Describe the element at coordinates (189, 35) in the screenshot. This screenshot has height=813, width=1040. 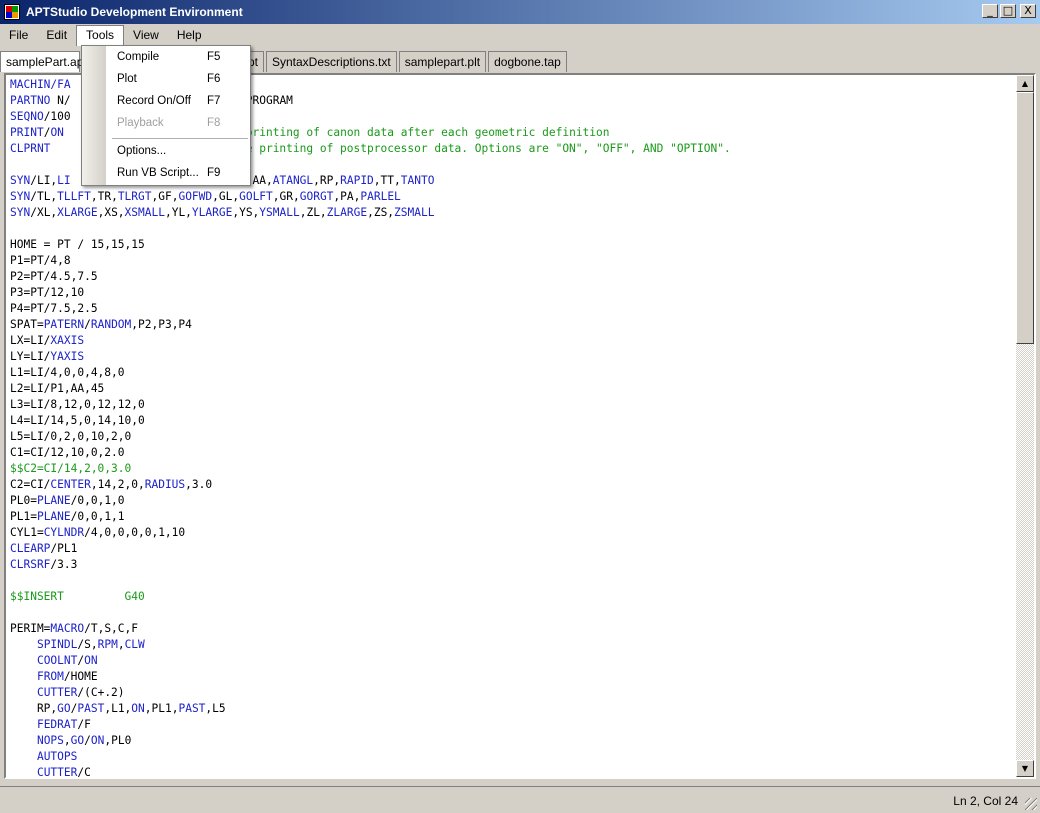
I see `menu-help: Help` at that location.